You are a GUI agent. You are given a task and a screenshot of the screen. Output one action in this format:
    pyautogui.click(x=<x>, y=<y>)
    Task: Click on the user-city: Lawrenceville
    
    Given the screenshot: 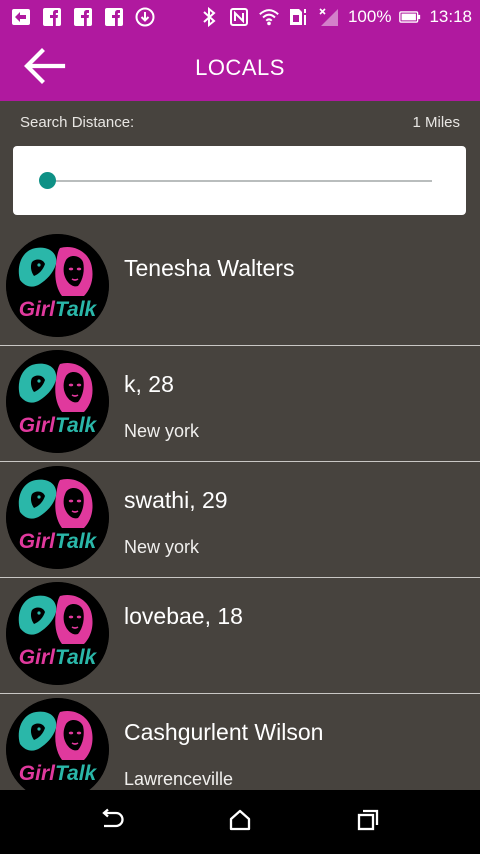 What is the action you would take?
    pyautogui.click(x=179, y=779)
    